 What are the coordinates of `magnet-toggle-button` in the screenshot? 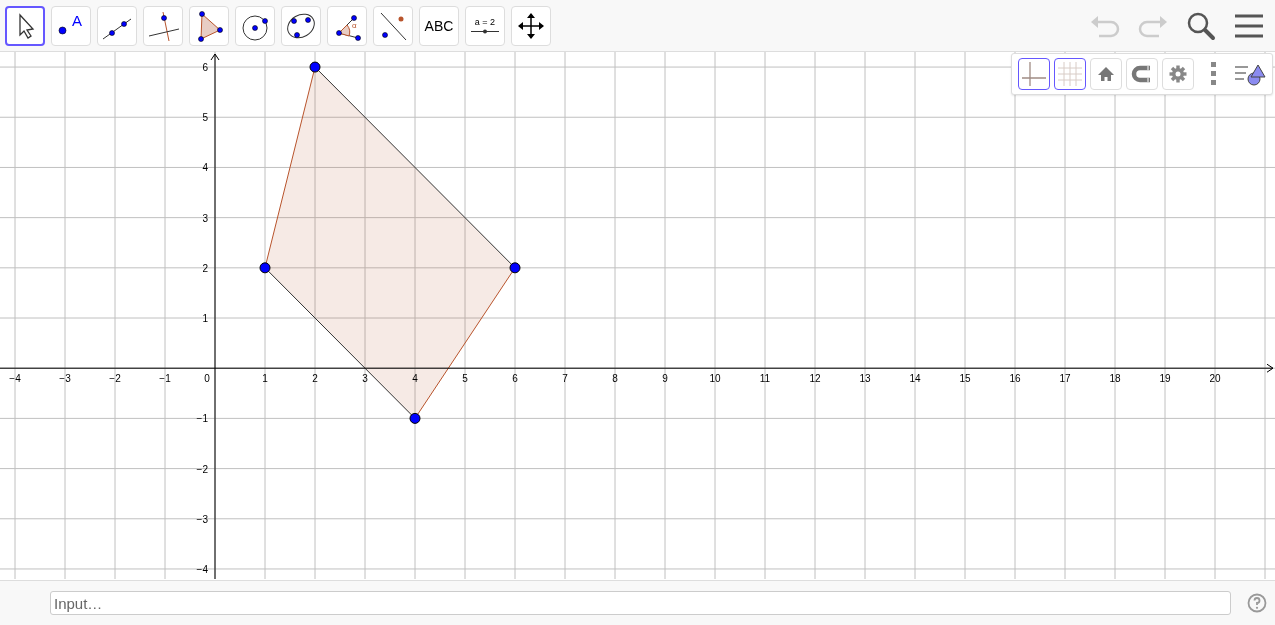 It's located at (1142, 74).